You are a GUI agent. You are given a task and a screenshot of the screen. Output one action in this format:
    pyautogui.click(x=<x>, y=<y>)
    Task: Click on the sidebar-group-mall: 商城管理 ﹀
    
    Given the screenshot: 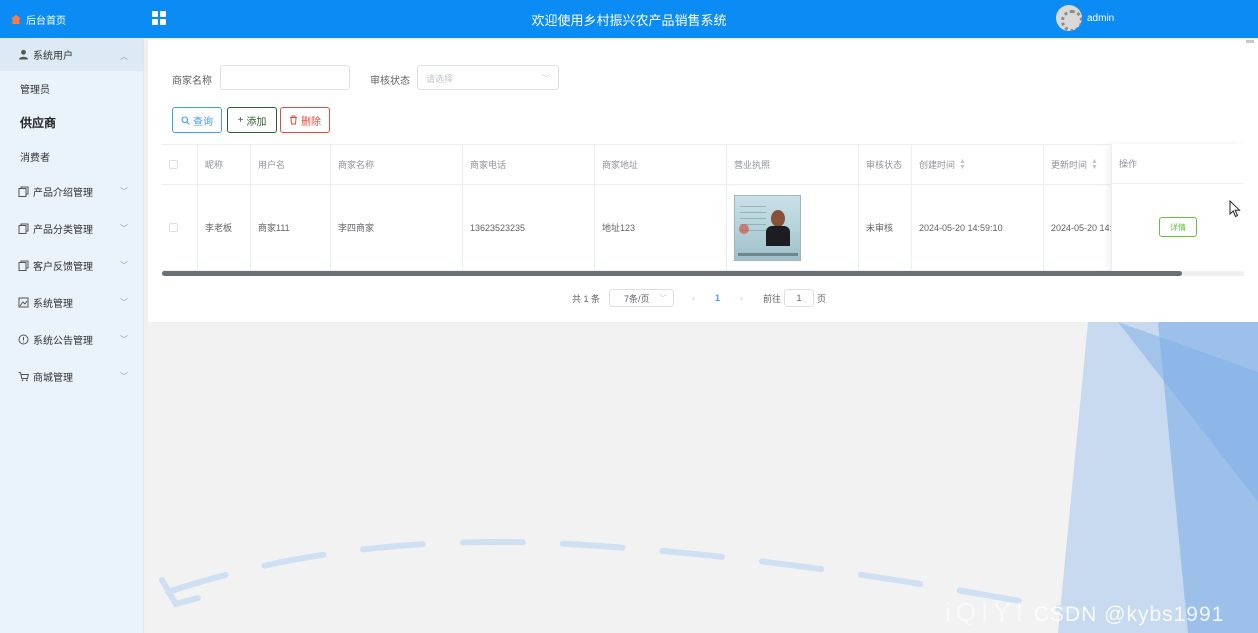 What is the action you would take?
    pyautogui.click(x=71, y=376)
    